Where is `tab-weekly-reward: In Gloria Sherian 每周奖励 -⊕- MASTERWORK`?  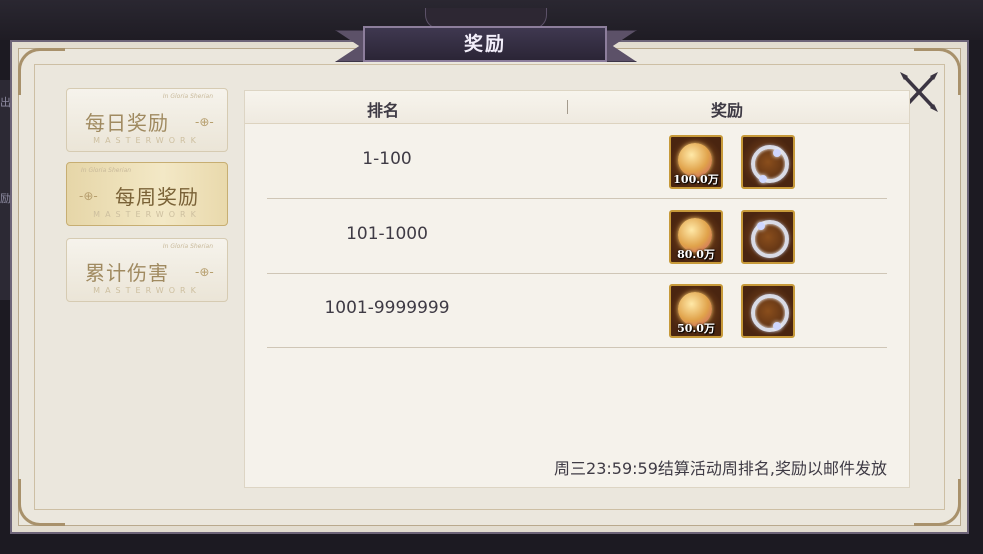
tab-weekly-reward: In Gloria Sherian 每周奖励 -⊕- MASTERWORK is located at coordinates (147, 194).